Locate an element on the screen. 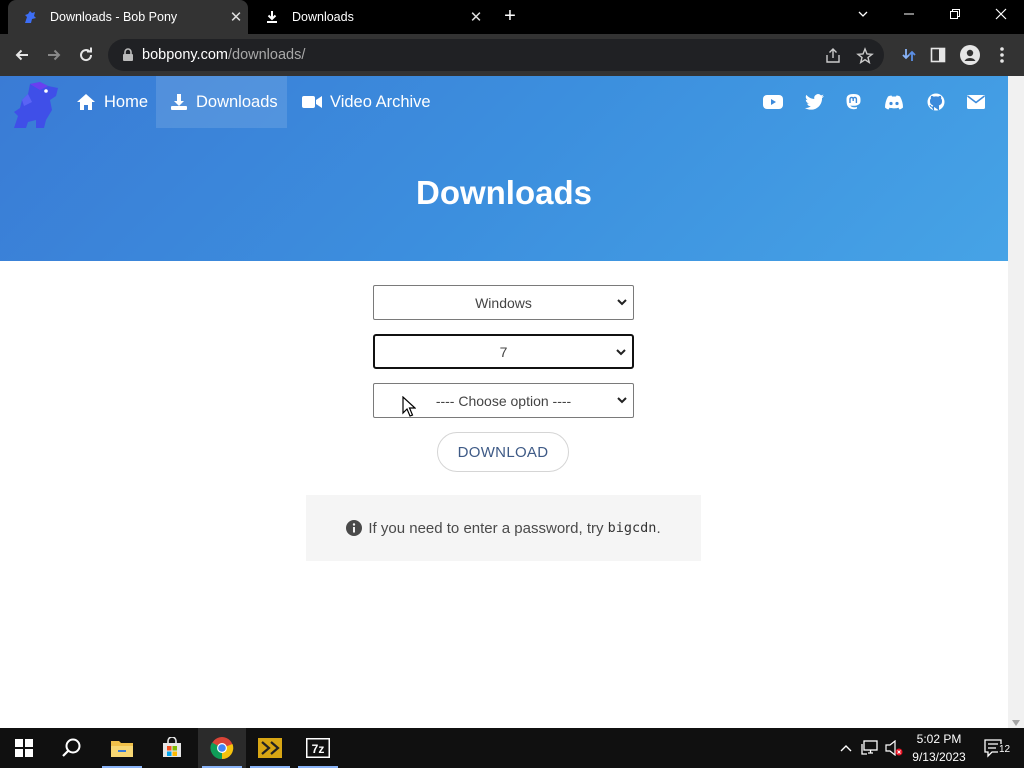 The height and width of the screenshot is (768, 1024). nav-downloads: Downloads is located at coordinates (221, 102).